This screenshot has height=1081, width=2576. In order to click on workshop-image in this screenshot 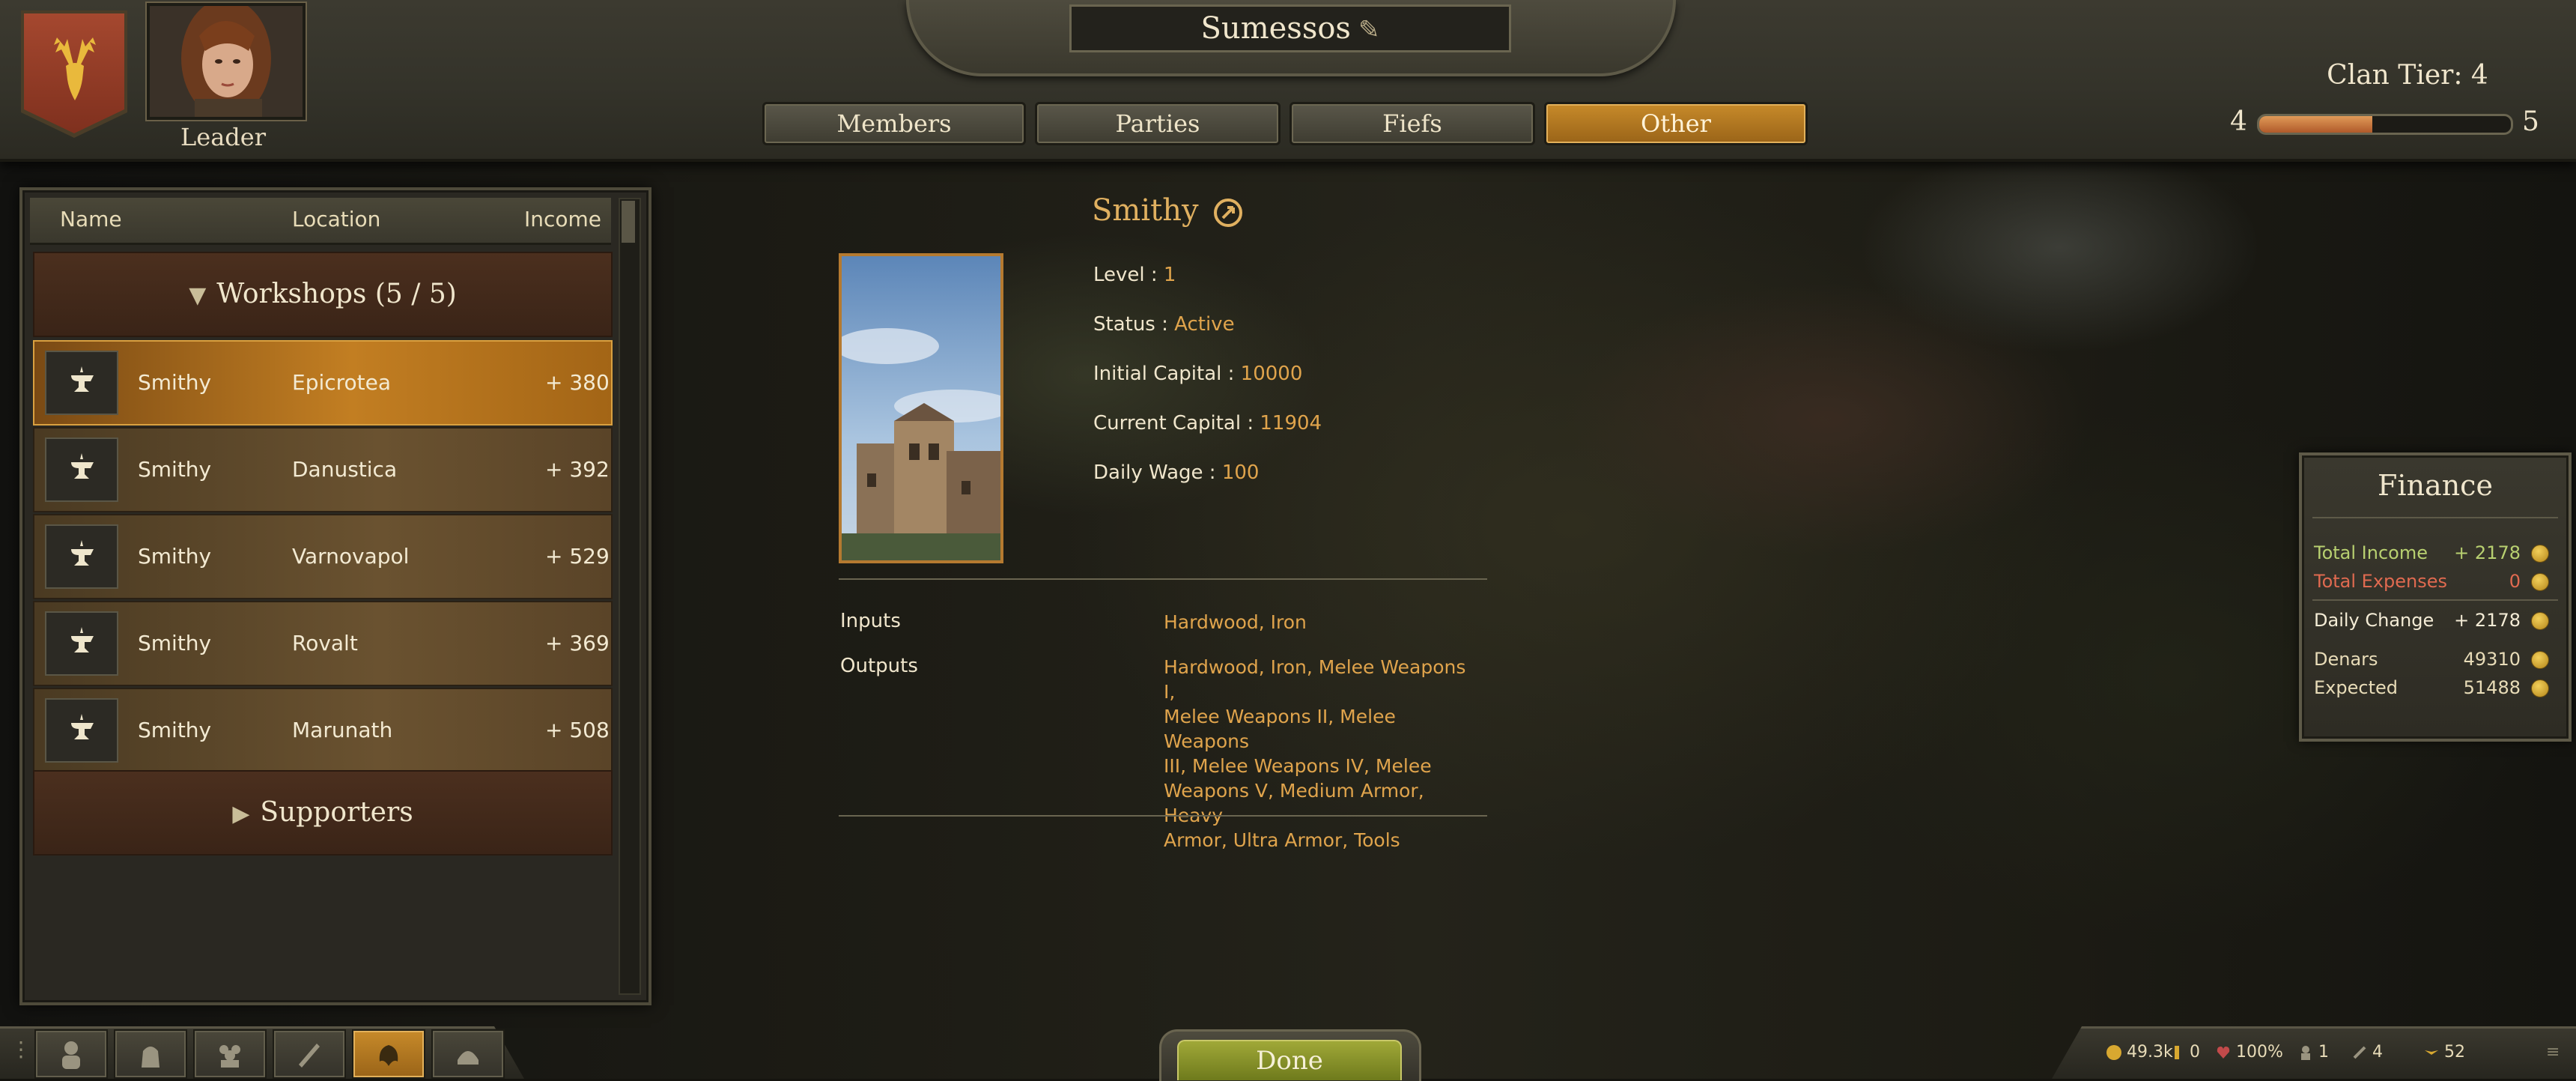, I will do `click(921, 408)`.